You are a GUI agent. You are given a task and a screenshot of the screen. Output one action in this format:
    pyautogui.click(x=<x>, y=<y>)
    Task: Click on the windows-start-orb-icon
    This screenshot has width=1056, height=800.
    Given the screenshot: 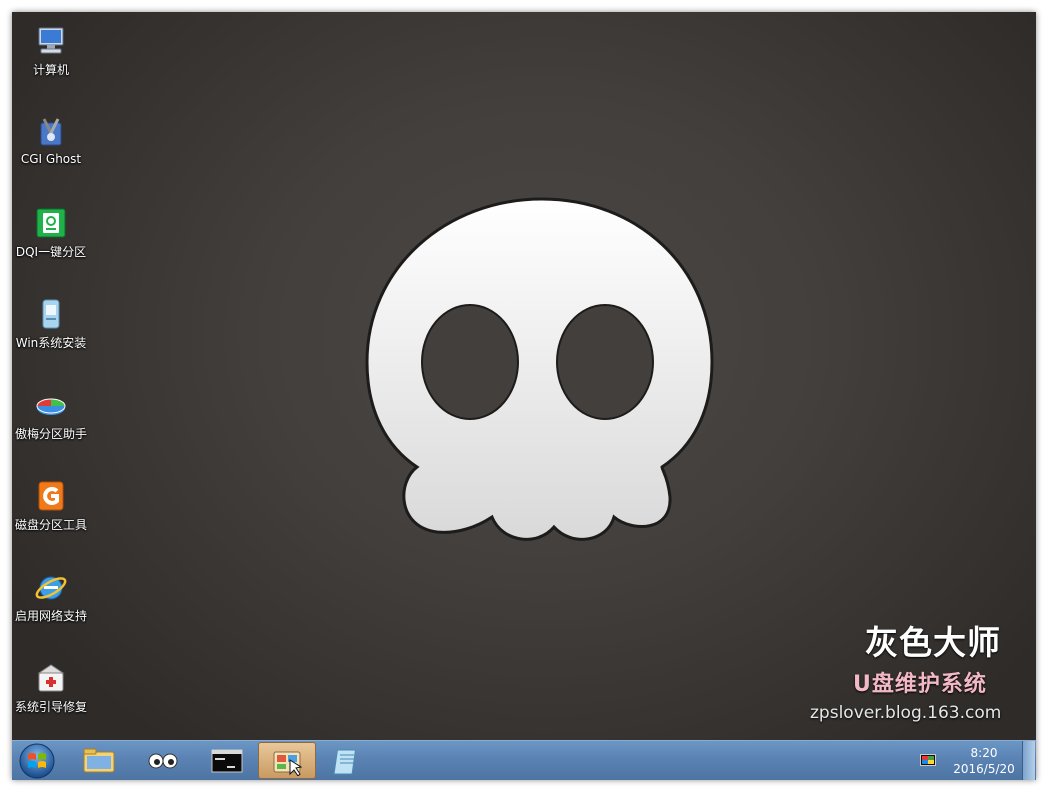 What is the action you would take?
    pyautogui.click(x=37, y=761)
    